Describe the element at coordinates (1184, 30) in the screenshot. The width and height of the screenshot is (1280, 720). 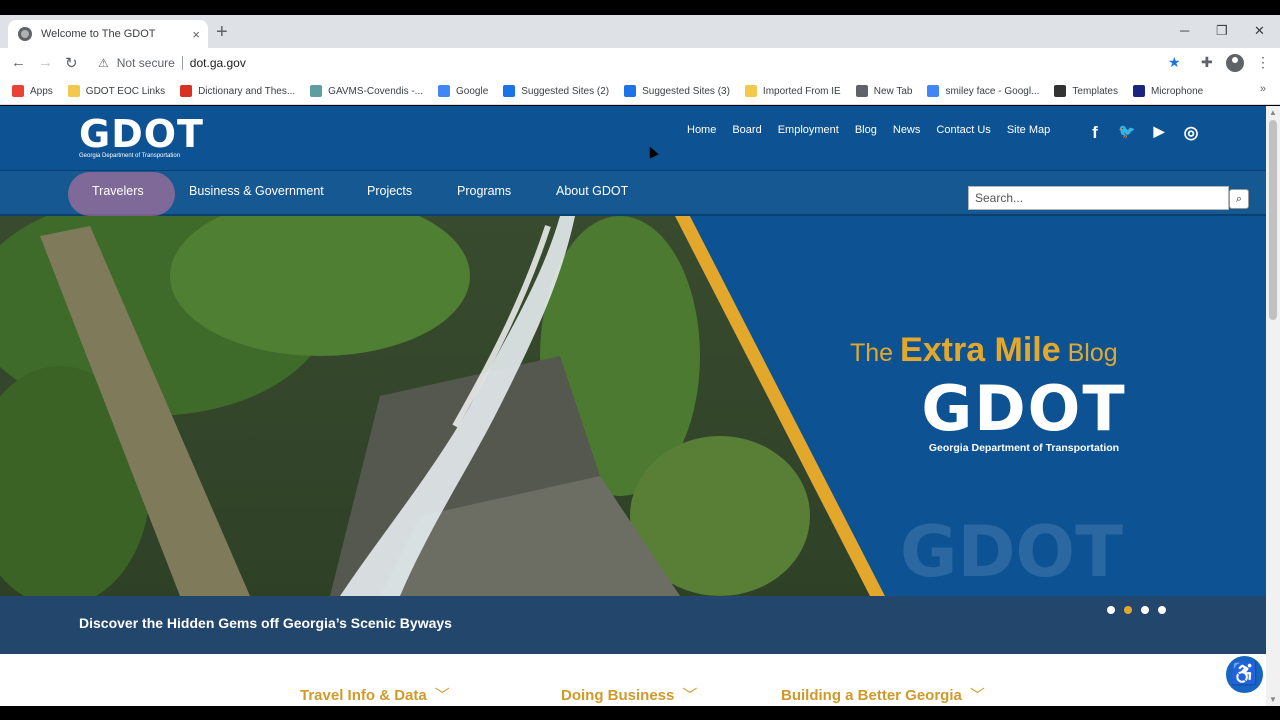
I see `minimize-button: ─` at that location.